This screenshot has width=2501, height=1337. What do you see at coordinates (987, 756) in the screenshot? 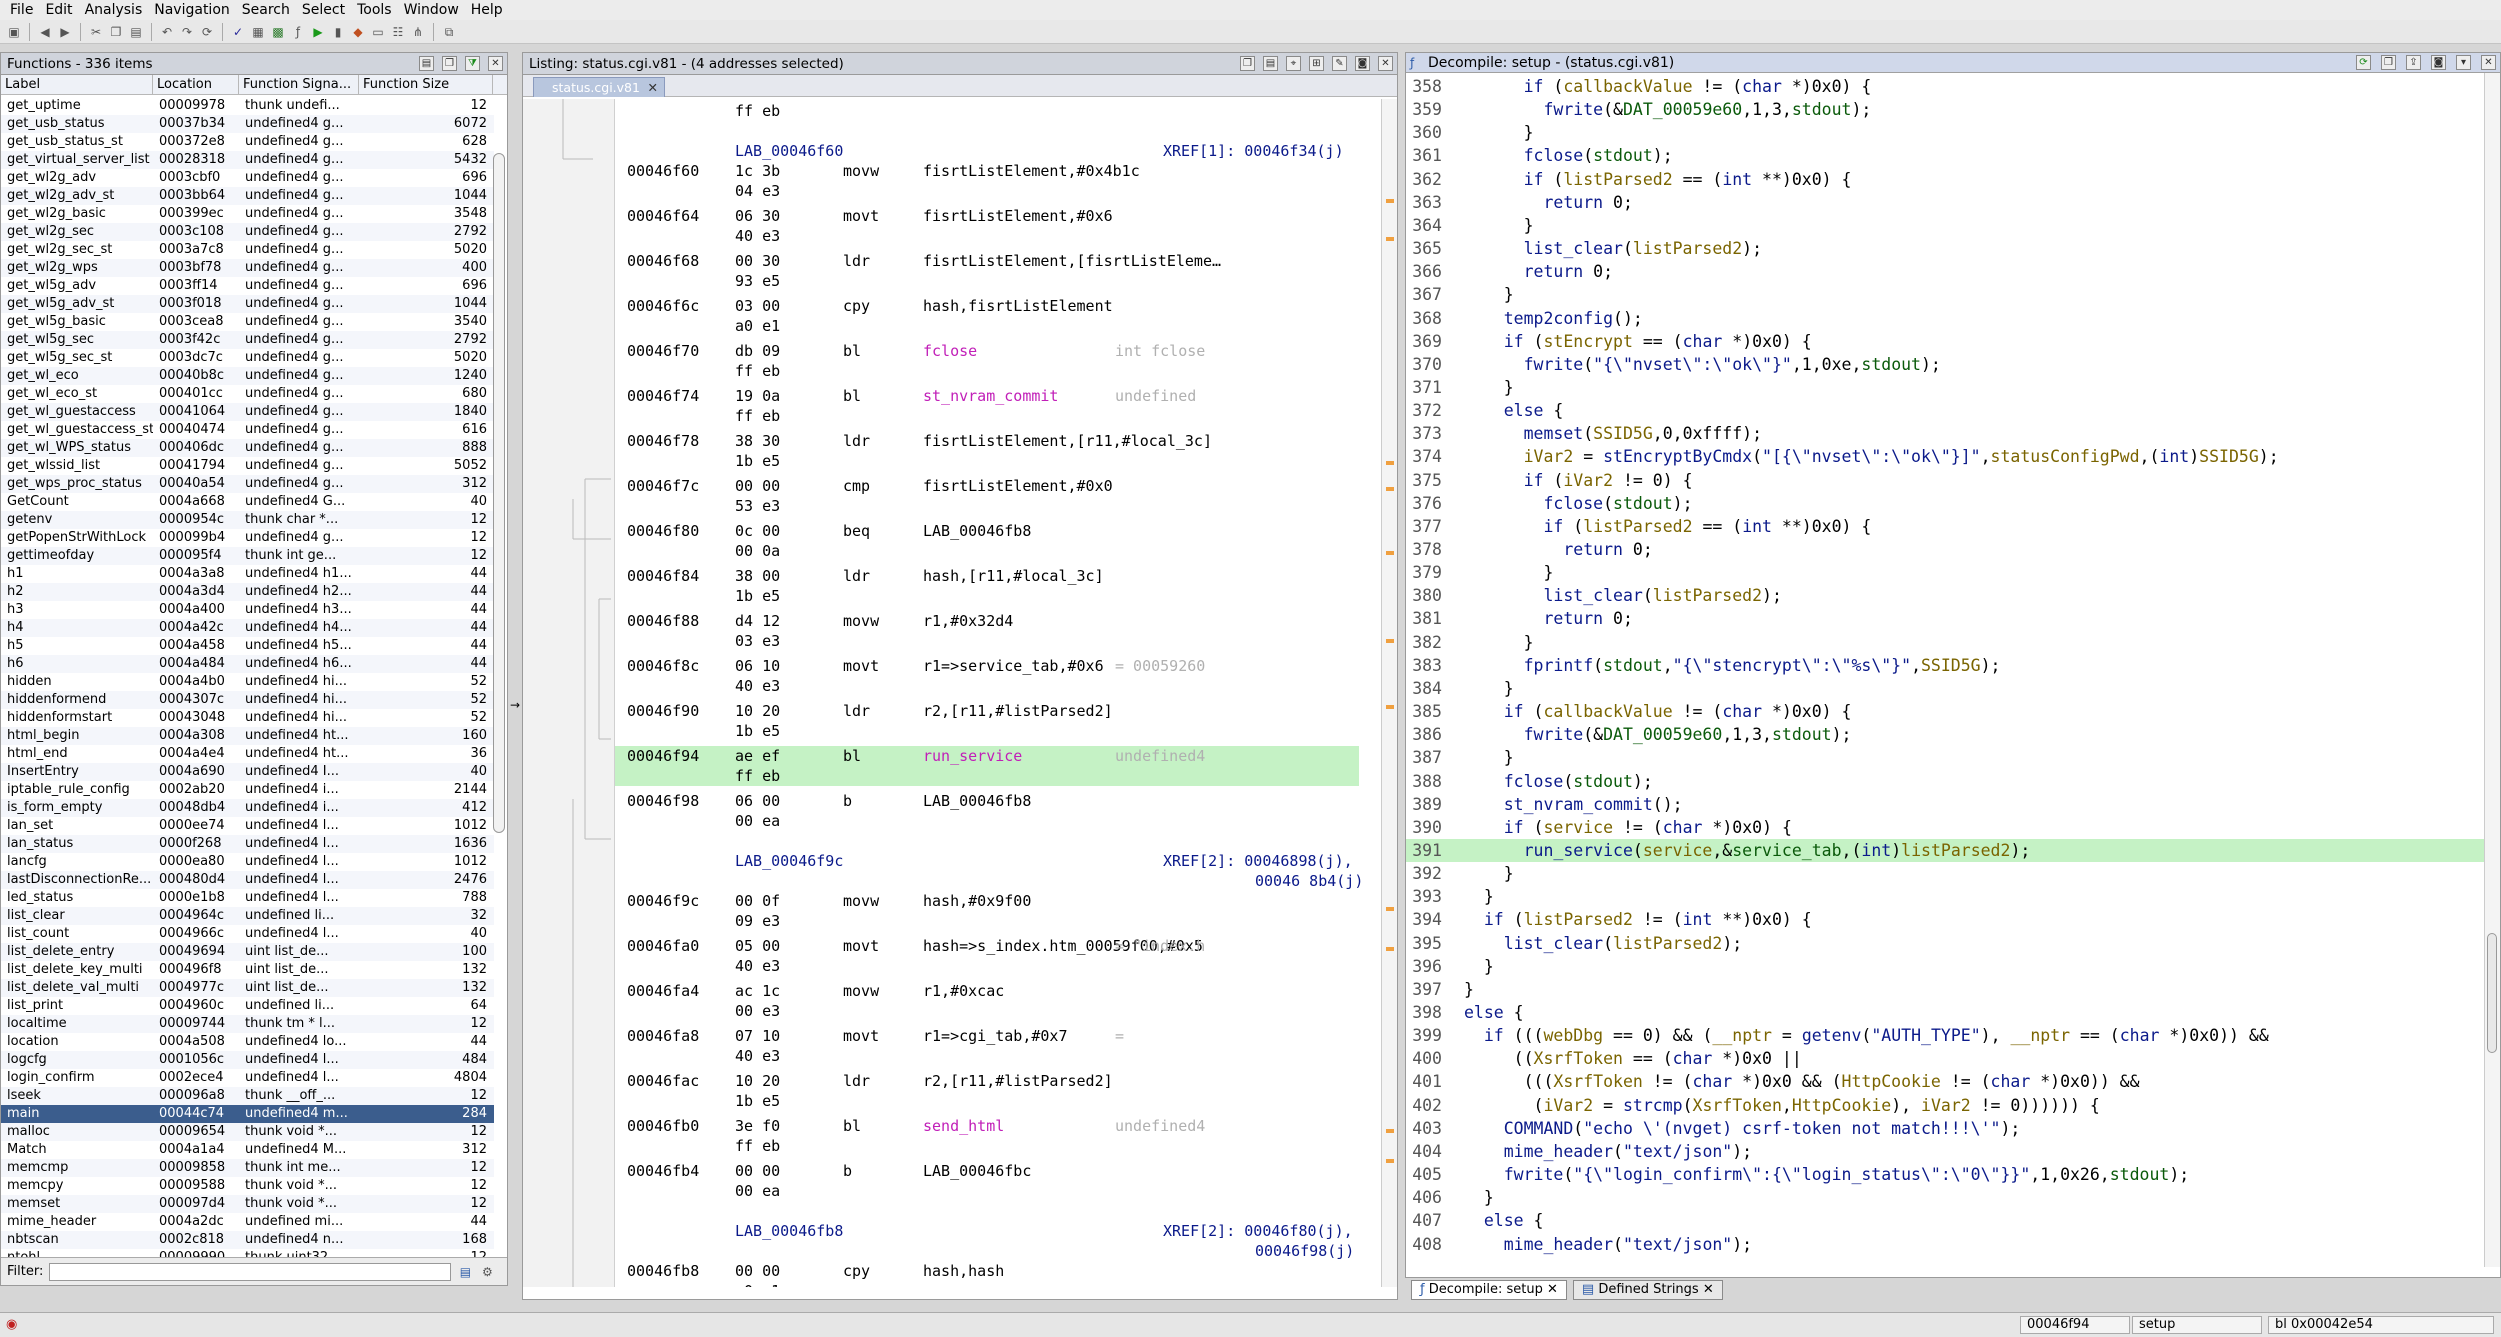
I see `listing-row: 00046f94 ae ef bl run_service undefined4` at bounding box center [987, 756].